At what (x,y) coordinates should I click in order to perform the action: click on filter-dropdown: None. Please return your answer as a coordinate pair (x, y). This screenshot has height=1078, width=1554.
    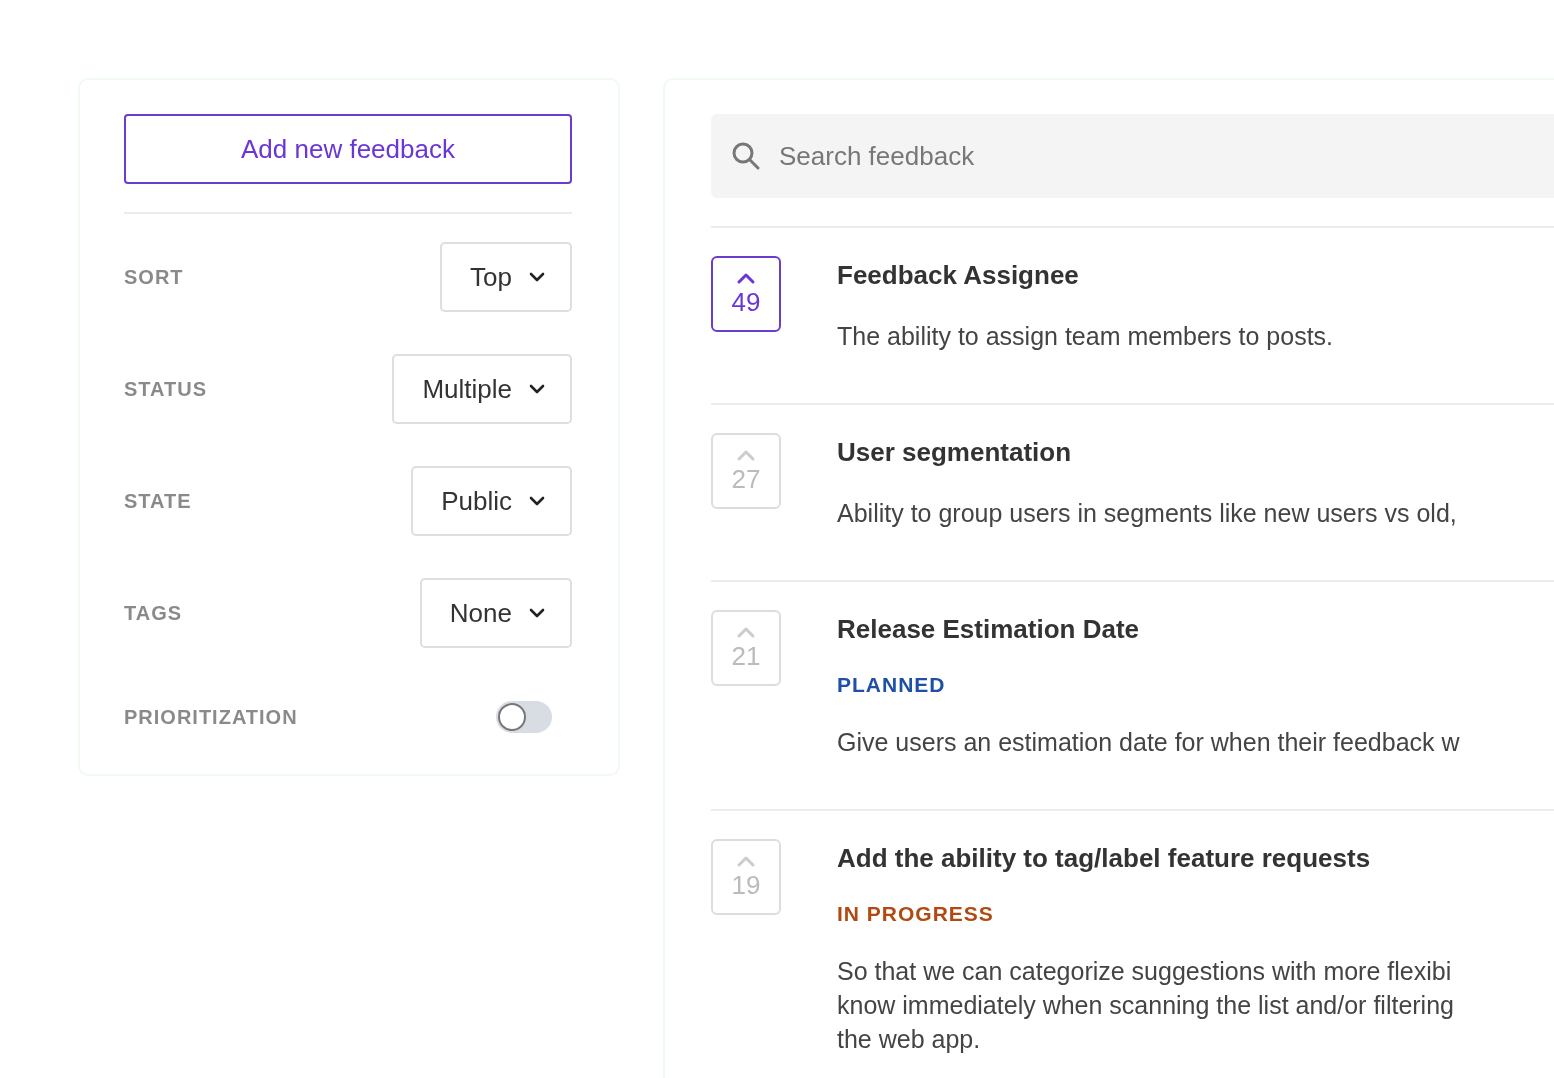
    Looking at the image, I should click on (495, 613).